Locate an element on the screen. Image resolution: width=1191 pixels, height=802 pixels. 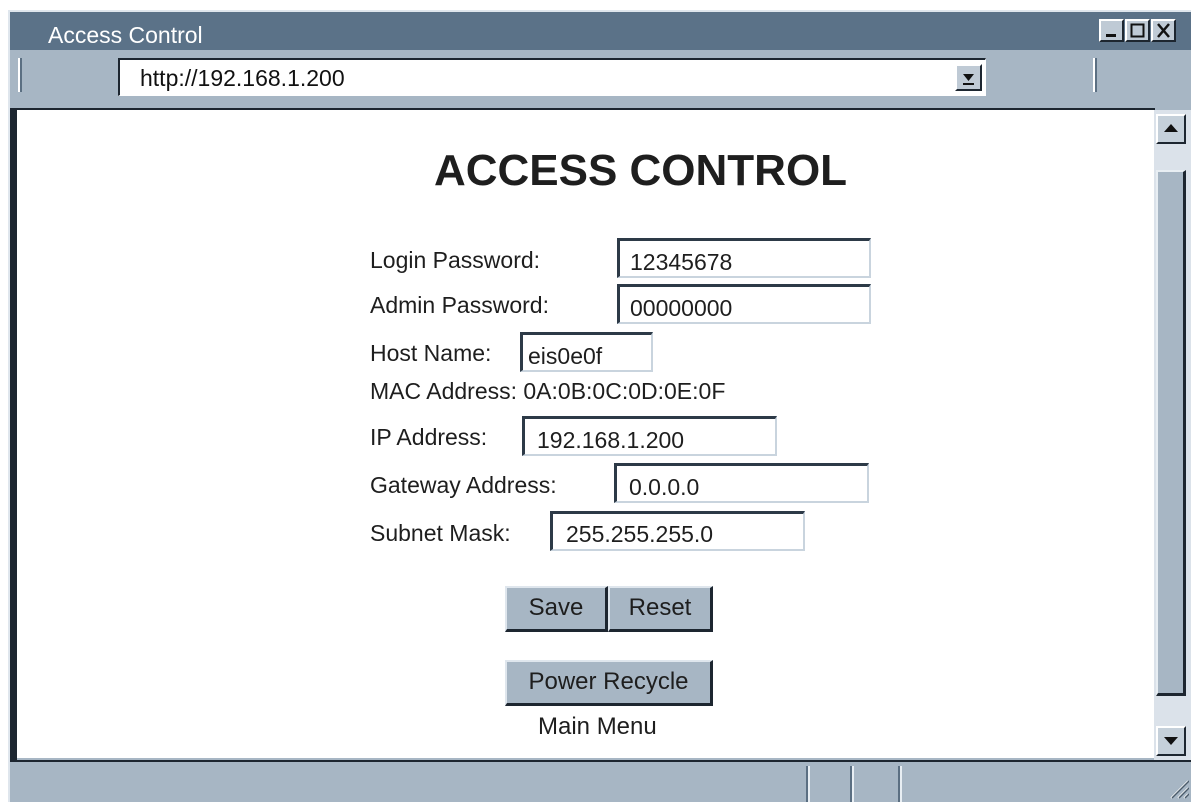
ip-address-label: IP Address: is located at coordinates (429, 437).